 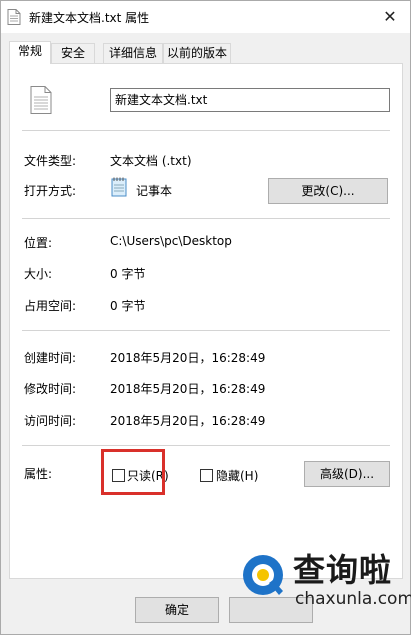 What do you see at coordinates (50, 421) in the screenshot?
I see `accessed-label: 访问时间:` at bounding box center [50, 421].